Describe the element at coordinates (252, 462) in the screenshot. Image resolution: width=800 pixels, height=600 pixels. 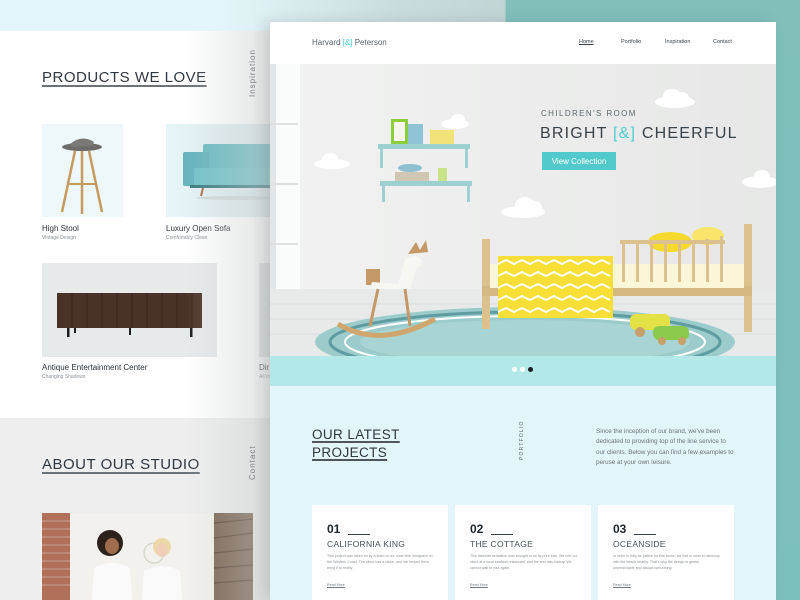
I see `contact-side-label: Contact` at that location.